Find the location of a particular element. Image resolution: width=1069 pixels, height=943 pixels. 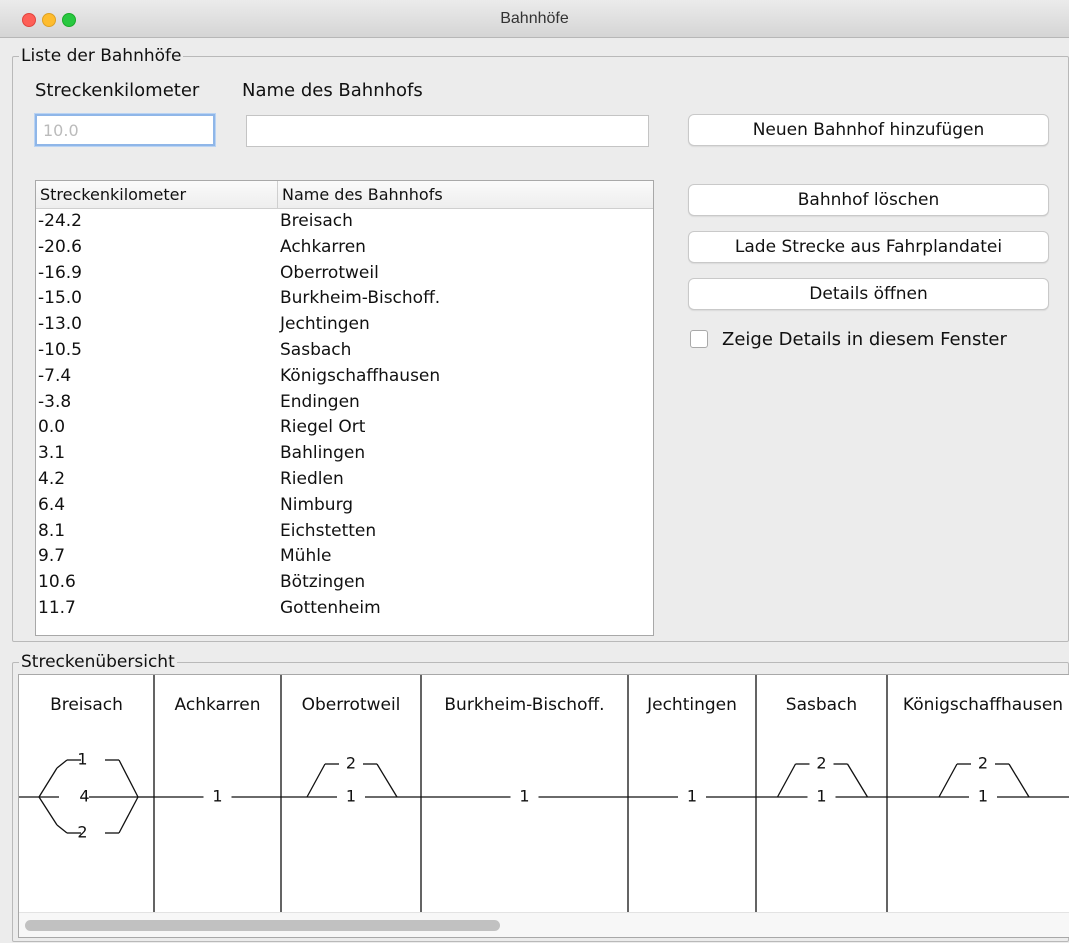

table-row: 8.1 Eichstetten is located at coordinates (344, 532).